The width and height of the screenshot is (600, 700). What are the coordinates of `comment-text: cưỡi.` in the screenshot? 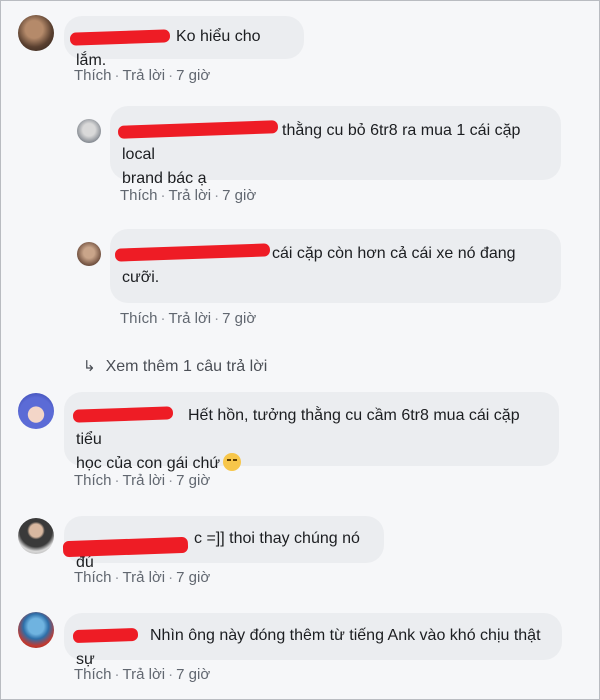 It's located at (141, 277).